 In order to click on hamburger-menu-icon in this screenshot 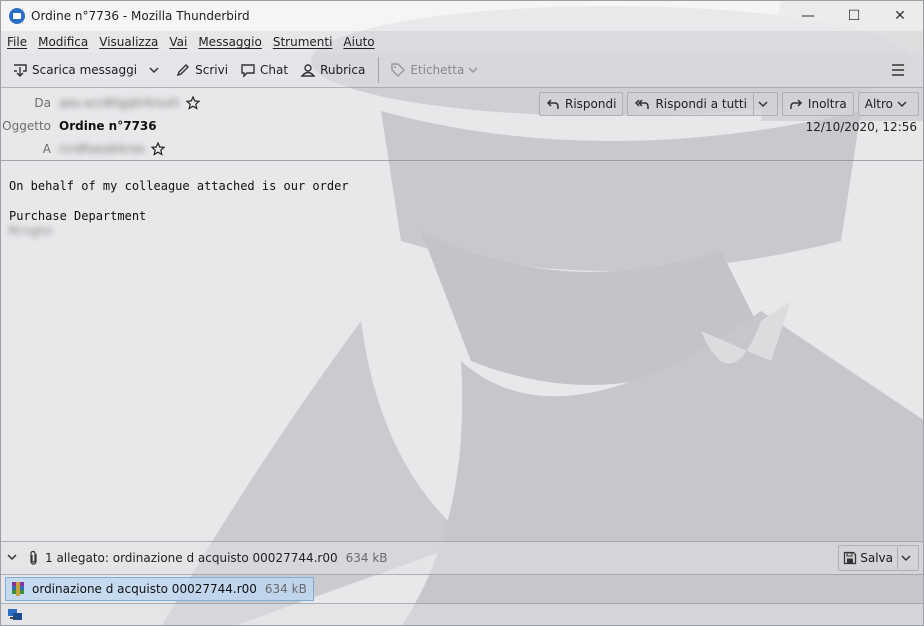, I will do `click(898, 70)`.